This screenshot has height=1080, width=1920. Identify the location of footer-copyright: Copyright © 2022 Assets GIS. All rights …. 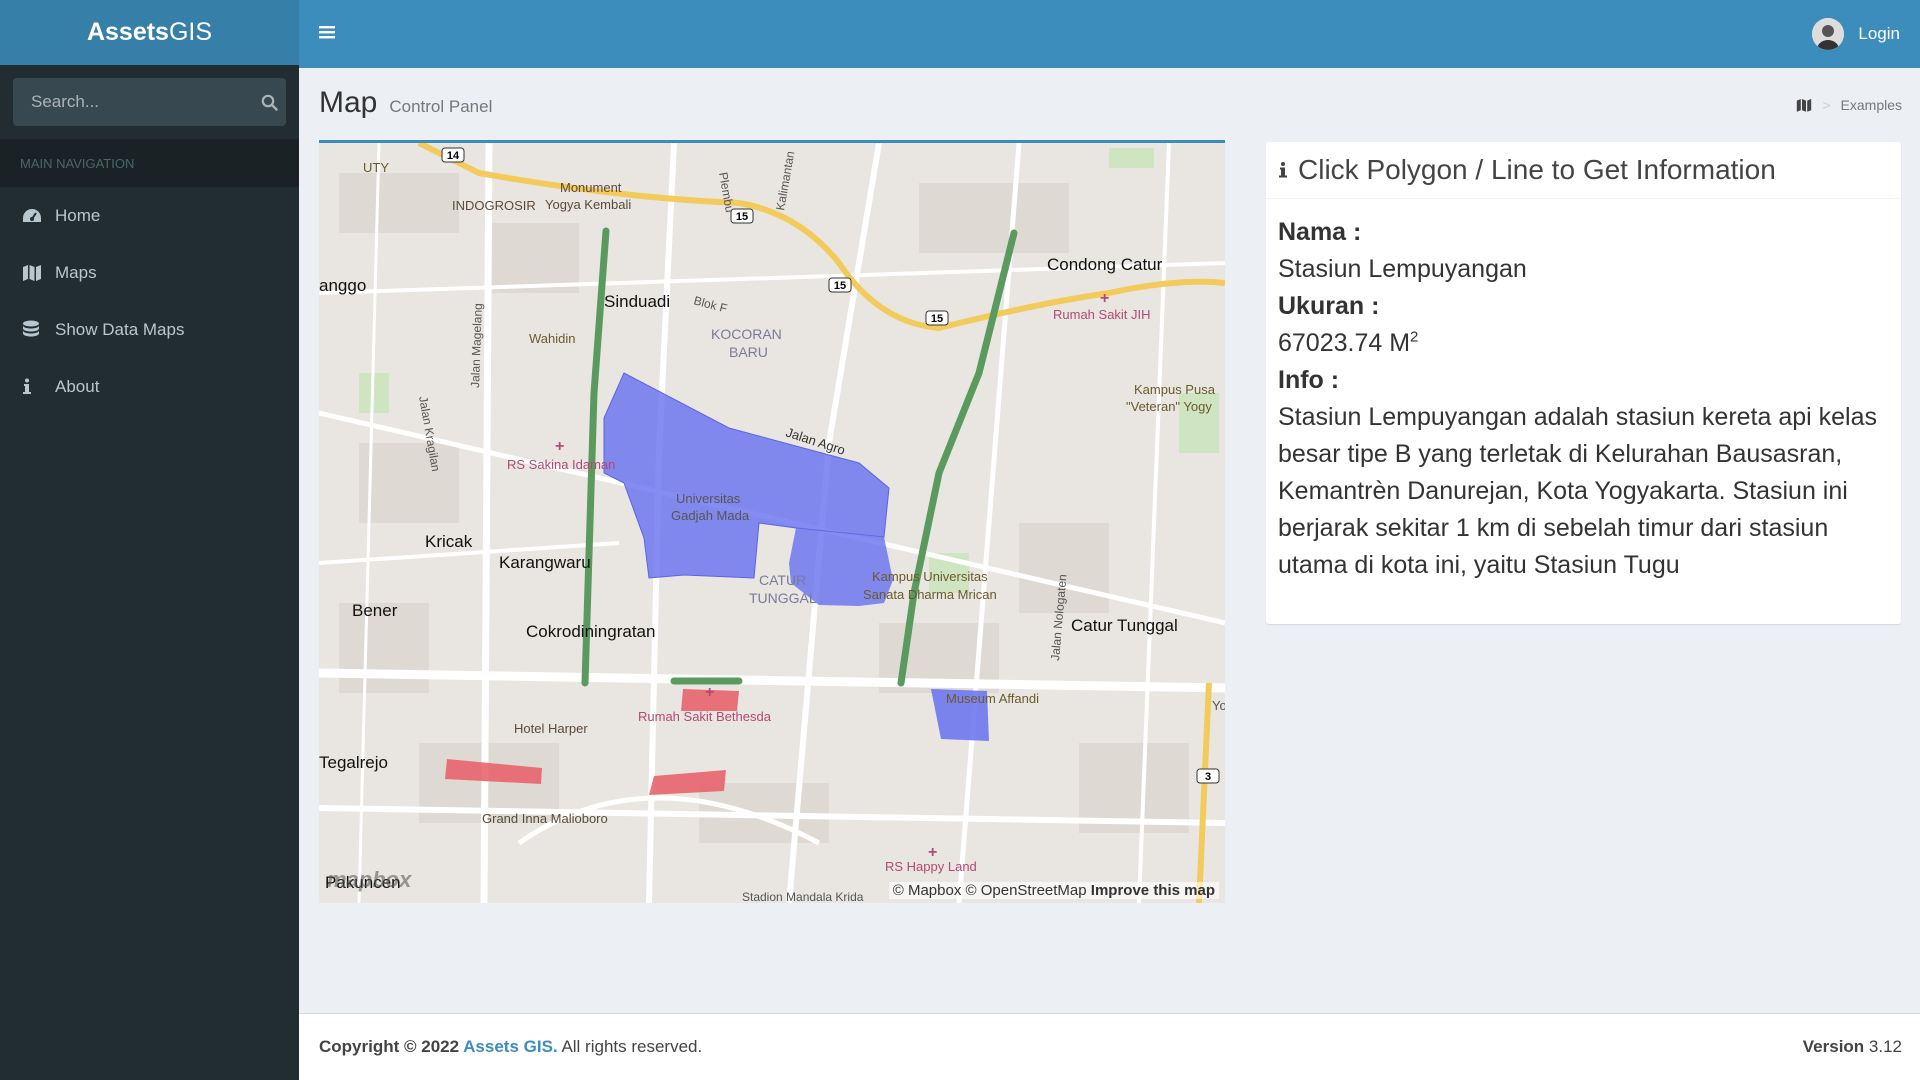
(510, 1047).